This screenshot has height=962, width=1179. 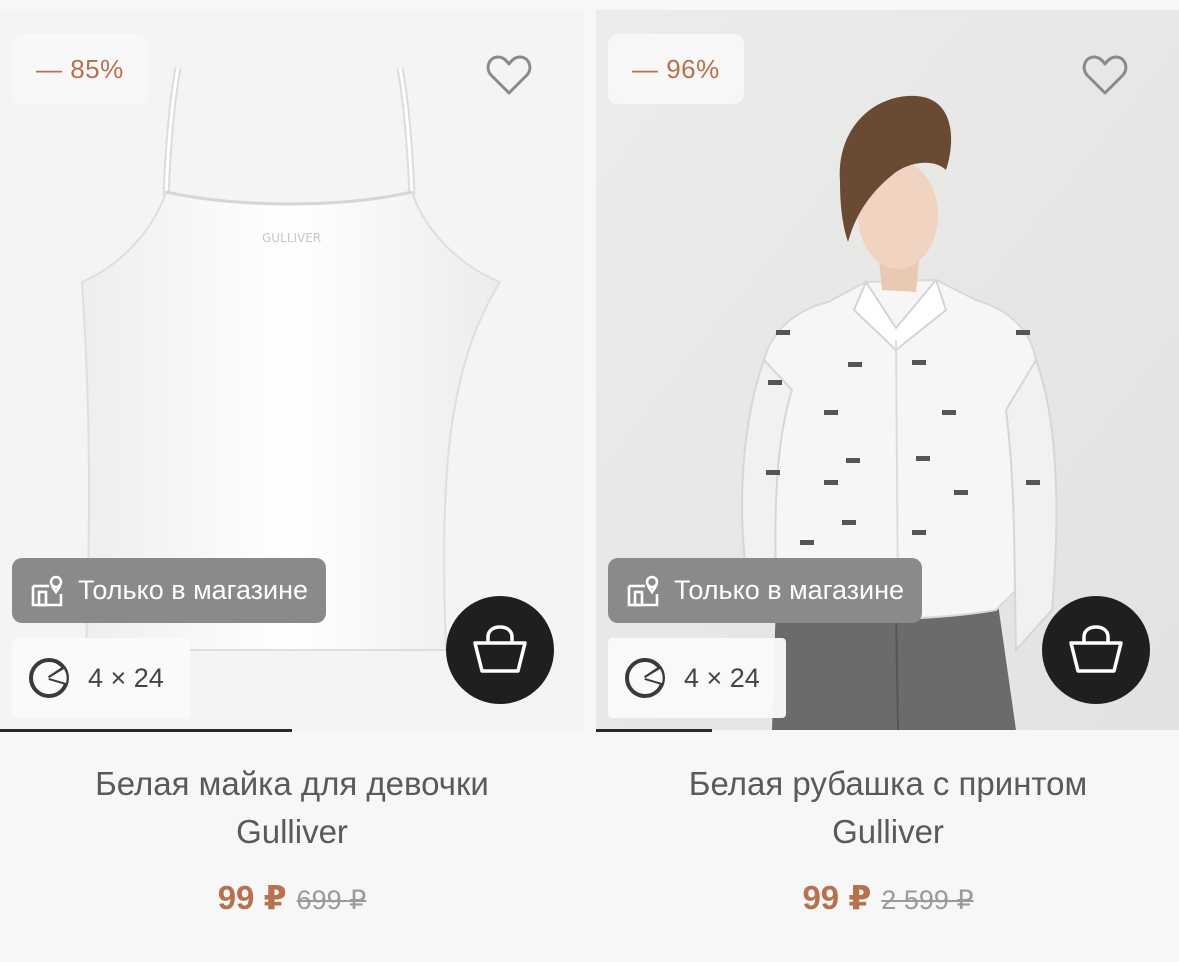 I want to click on garment-logo: GULLIVER, so click(x=291, y=238).